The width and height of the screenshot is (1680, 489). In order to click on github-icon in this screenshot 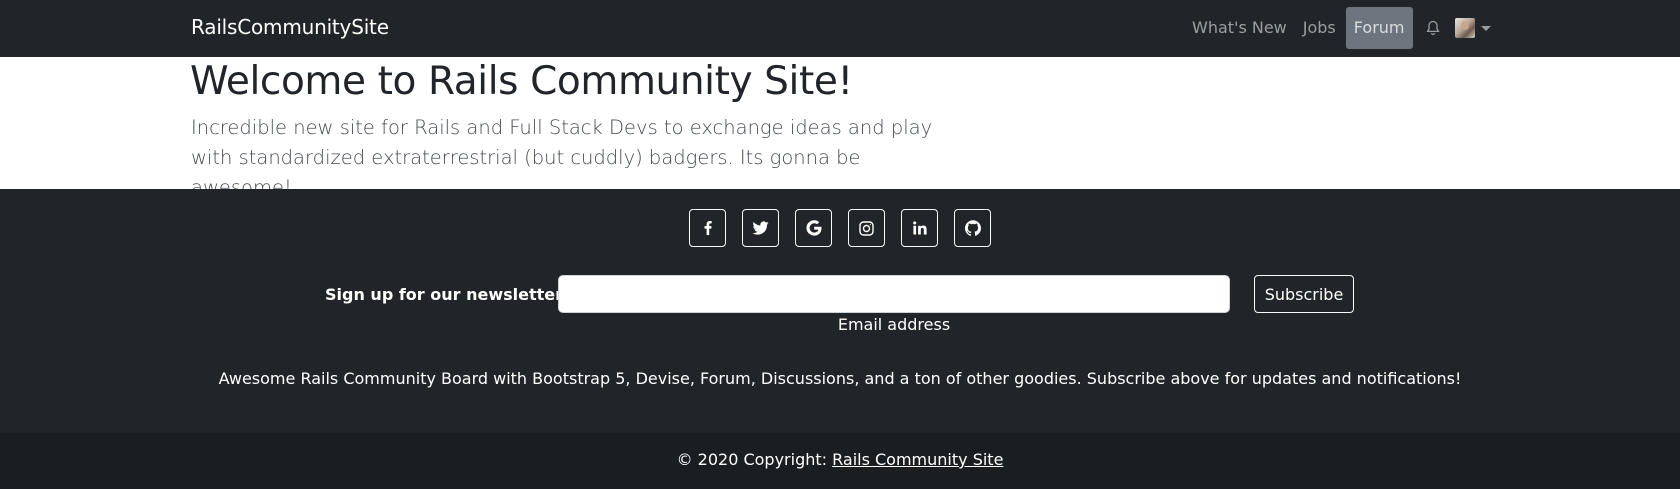, I will do `click(972, 228)`.